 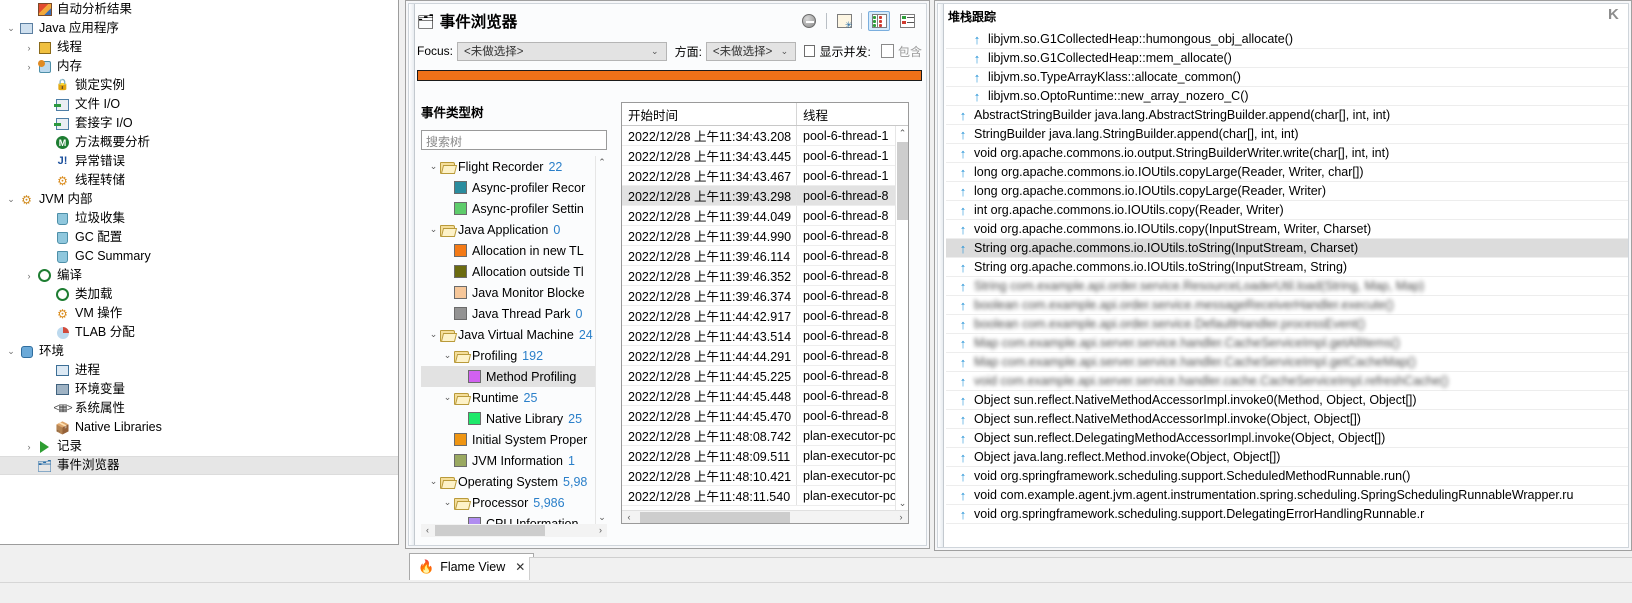 What do you see at coordinates (199, 47) in the screenshot?
I see `sidebar-item: › 线程` at bounding box center [199, 47].